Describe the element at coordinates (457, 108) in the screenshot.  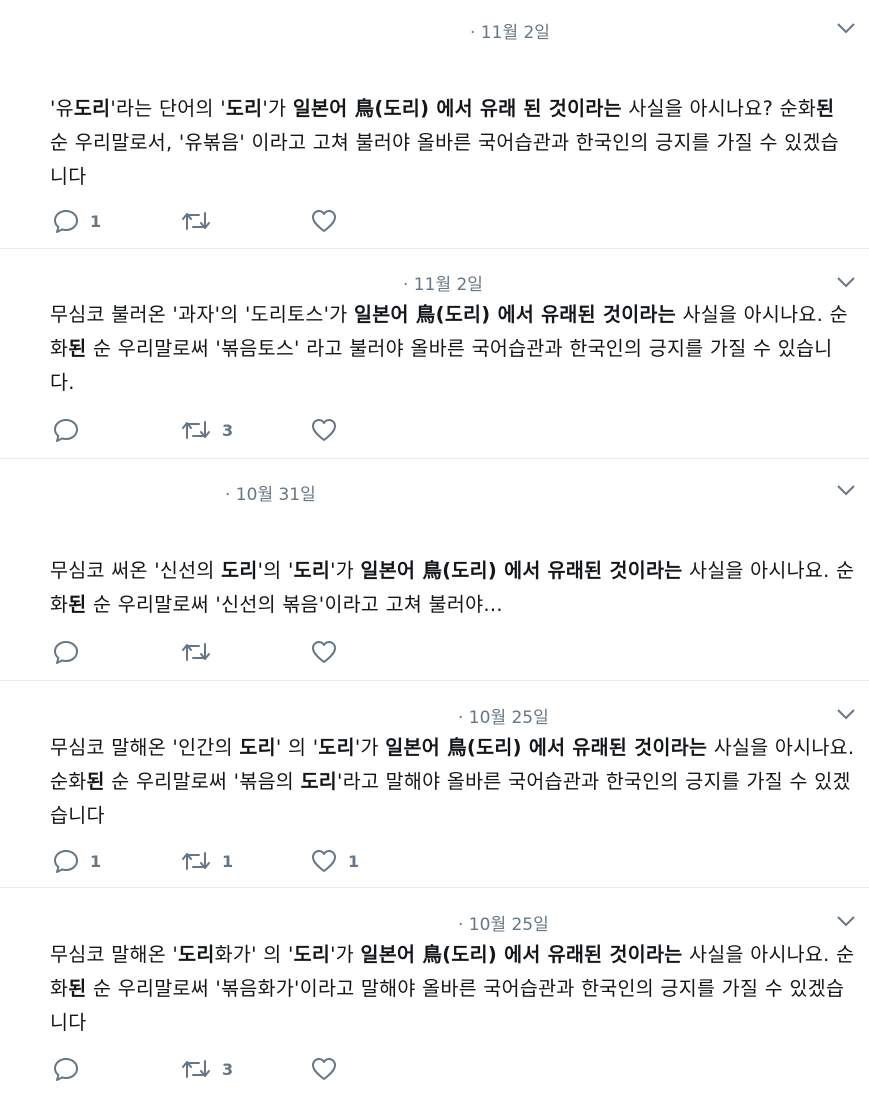
I see `bold-text-segment: 일본어 鳥(도리) 에서 유래 된 것이라는` at that location.